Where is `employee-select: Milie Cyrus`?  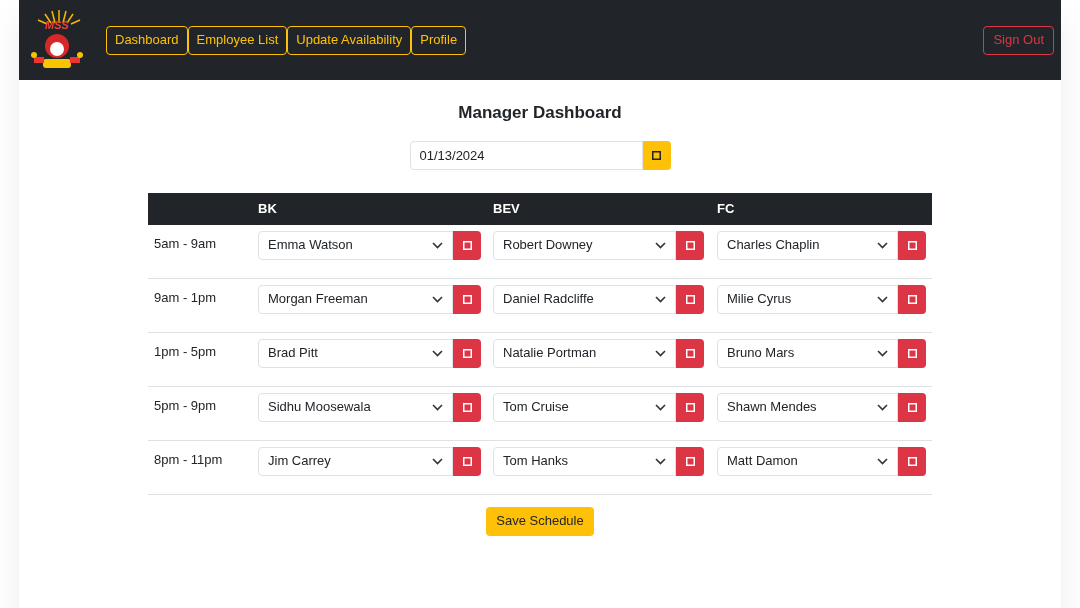
employee-select: Milie Cyrus is located at coordinates (807, 299).